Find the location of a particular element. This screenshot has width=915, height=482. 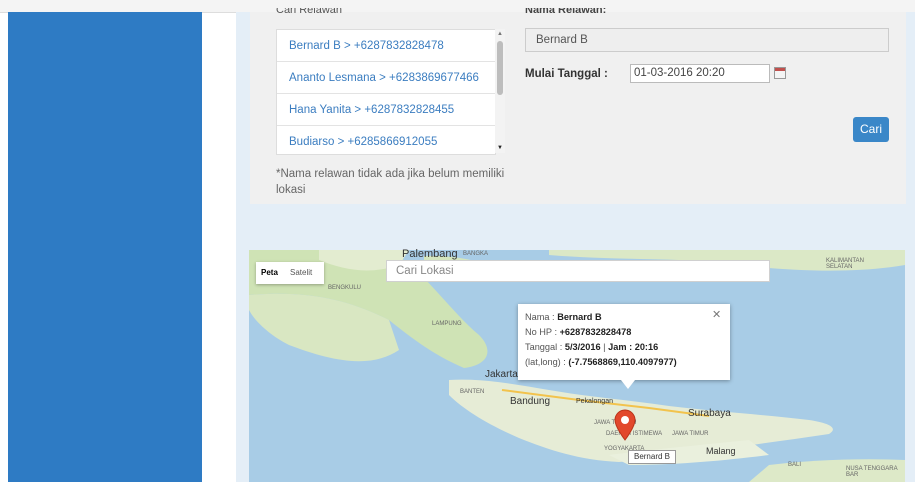

popup-name-label: Nama : is located at coordinates (540, 317).